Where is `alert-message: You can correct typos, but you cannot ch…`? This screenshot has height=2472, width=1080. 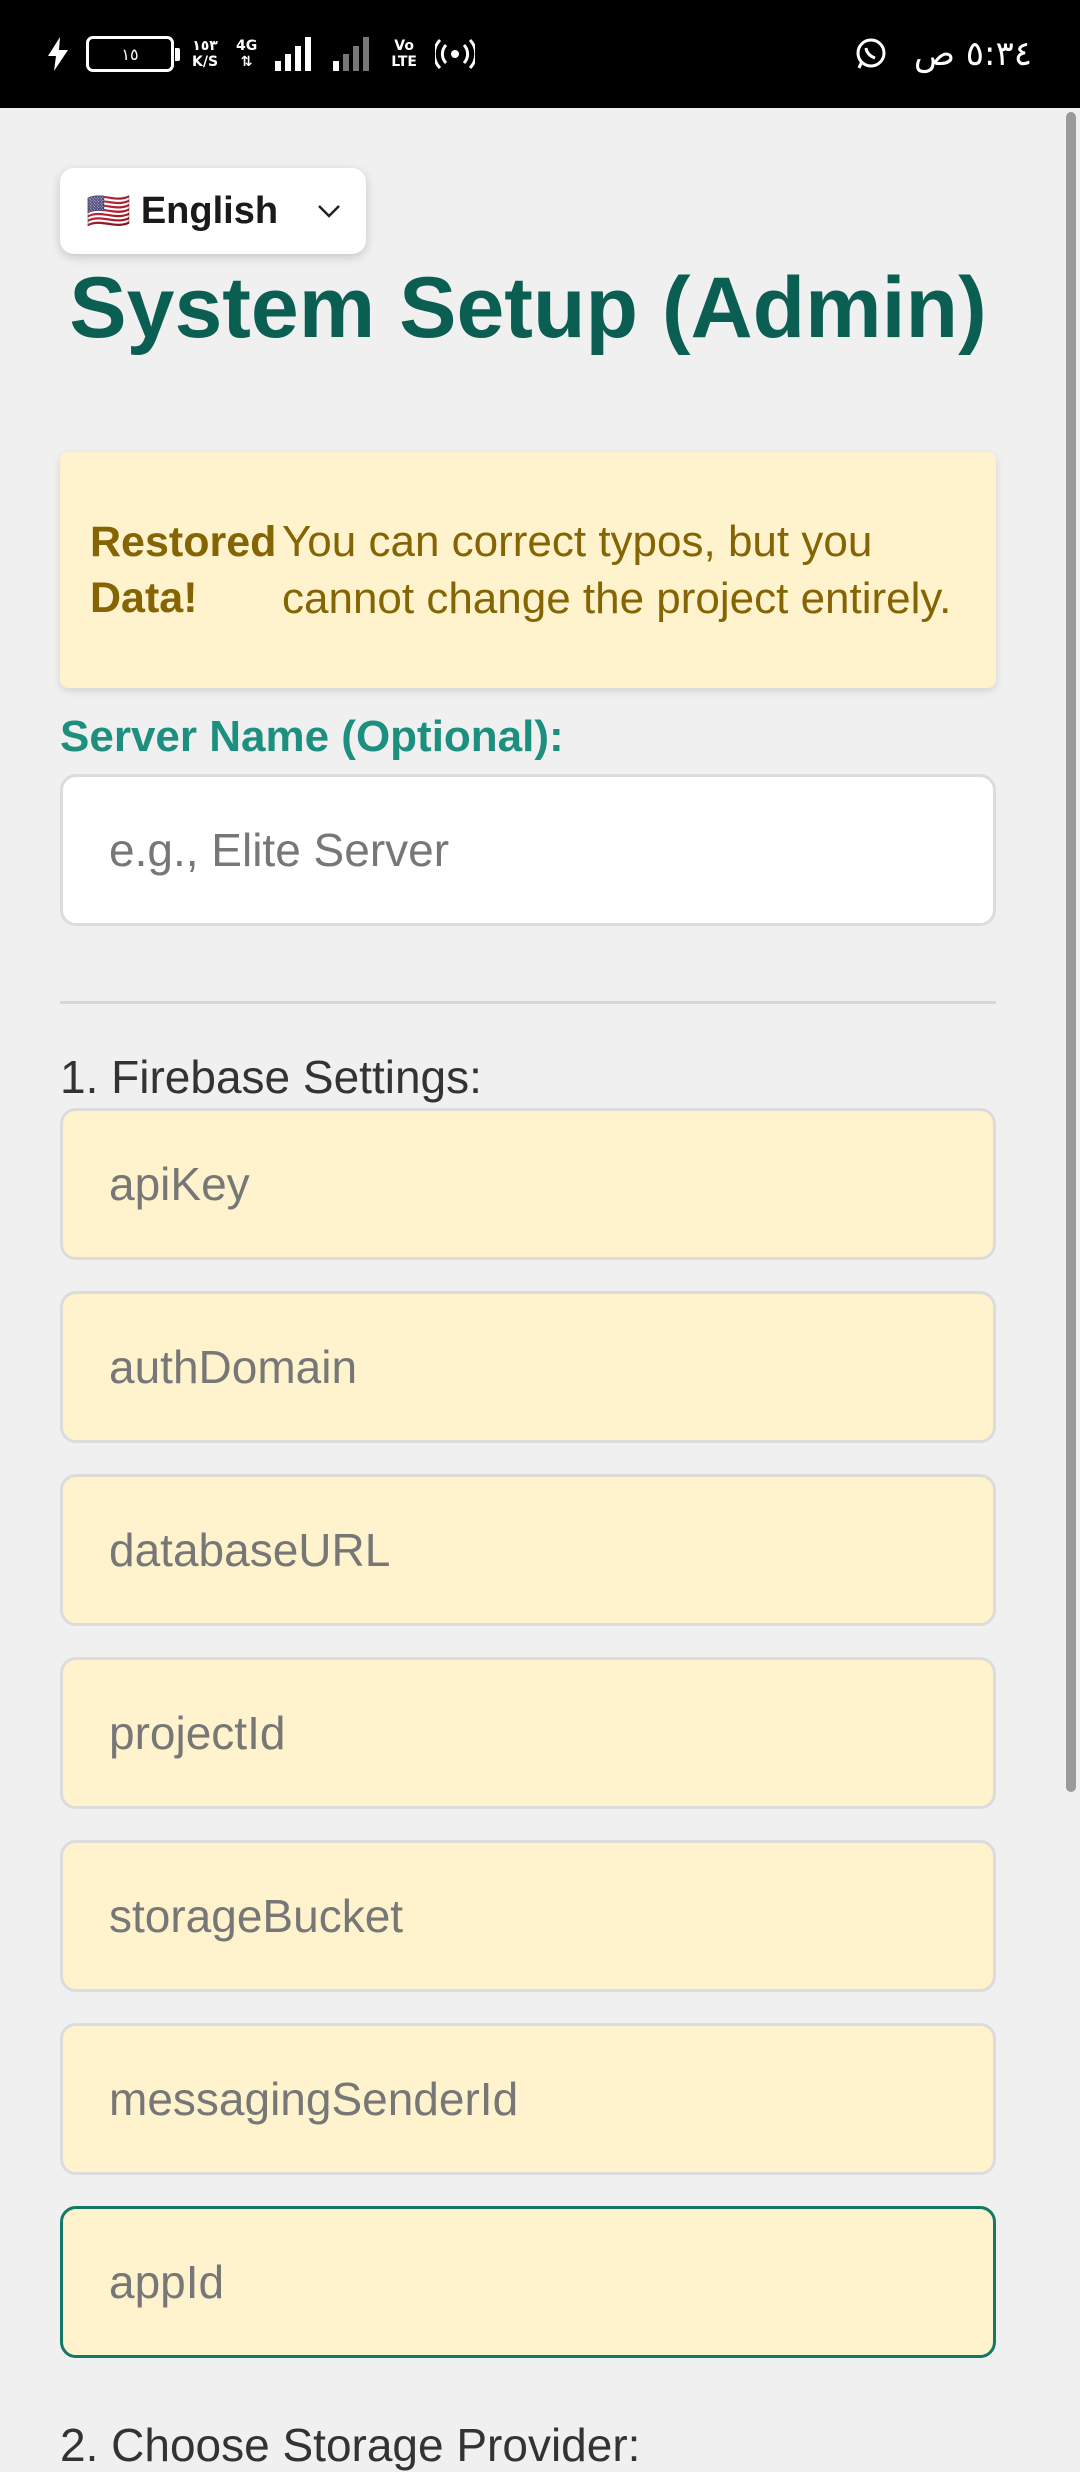
alert-message: You can correct typos, but you cannot ch… is located at coordinates (617, 570).